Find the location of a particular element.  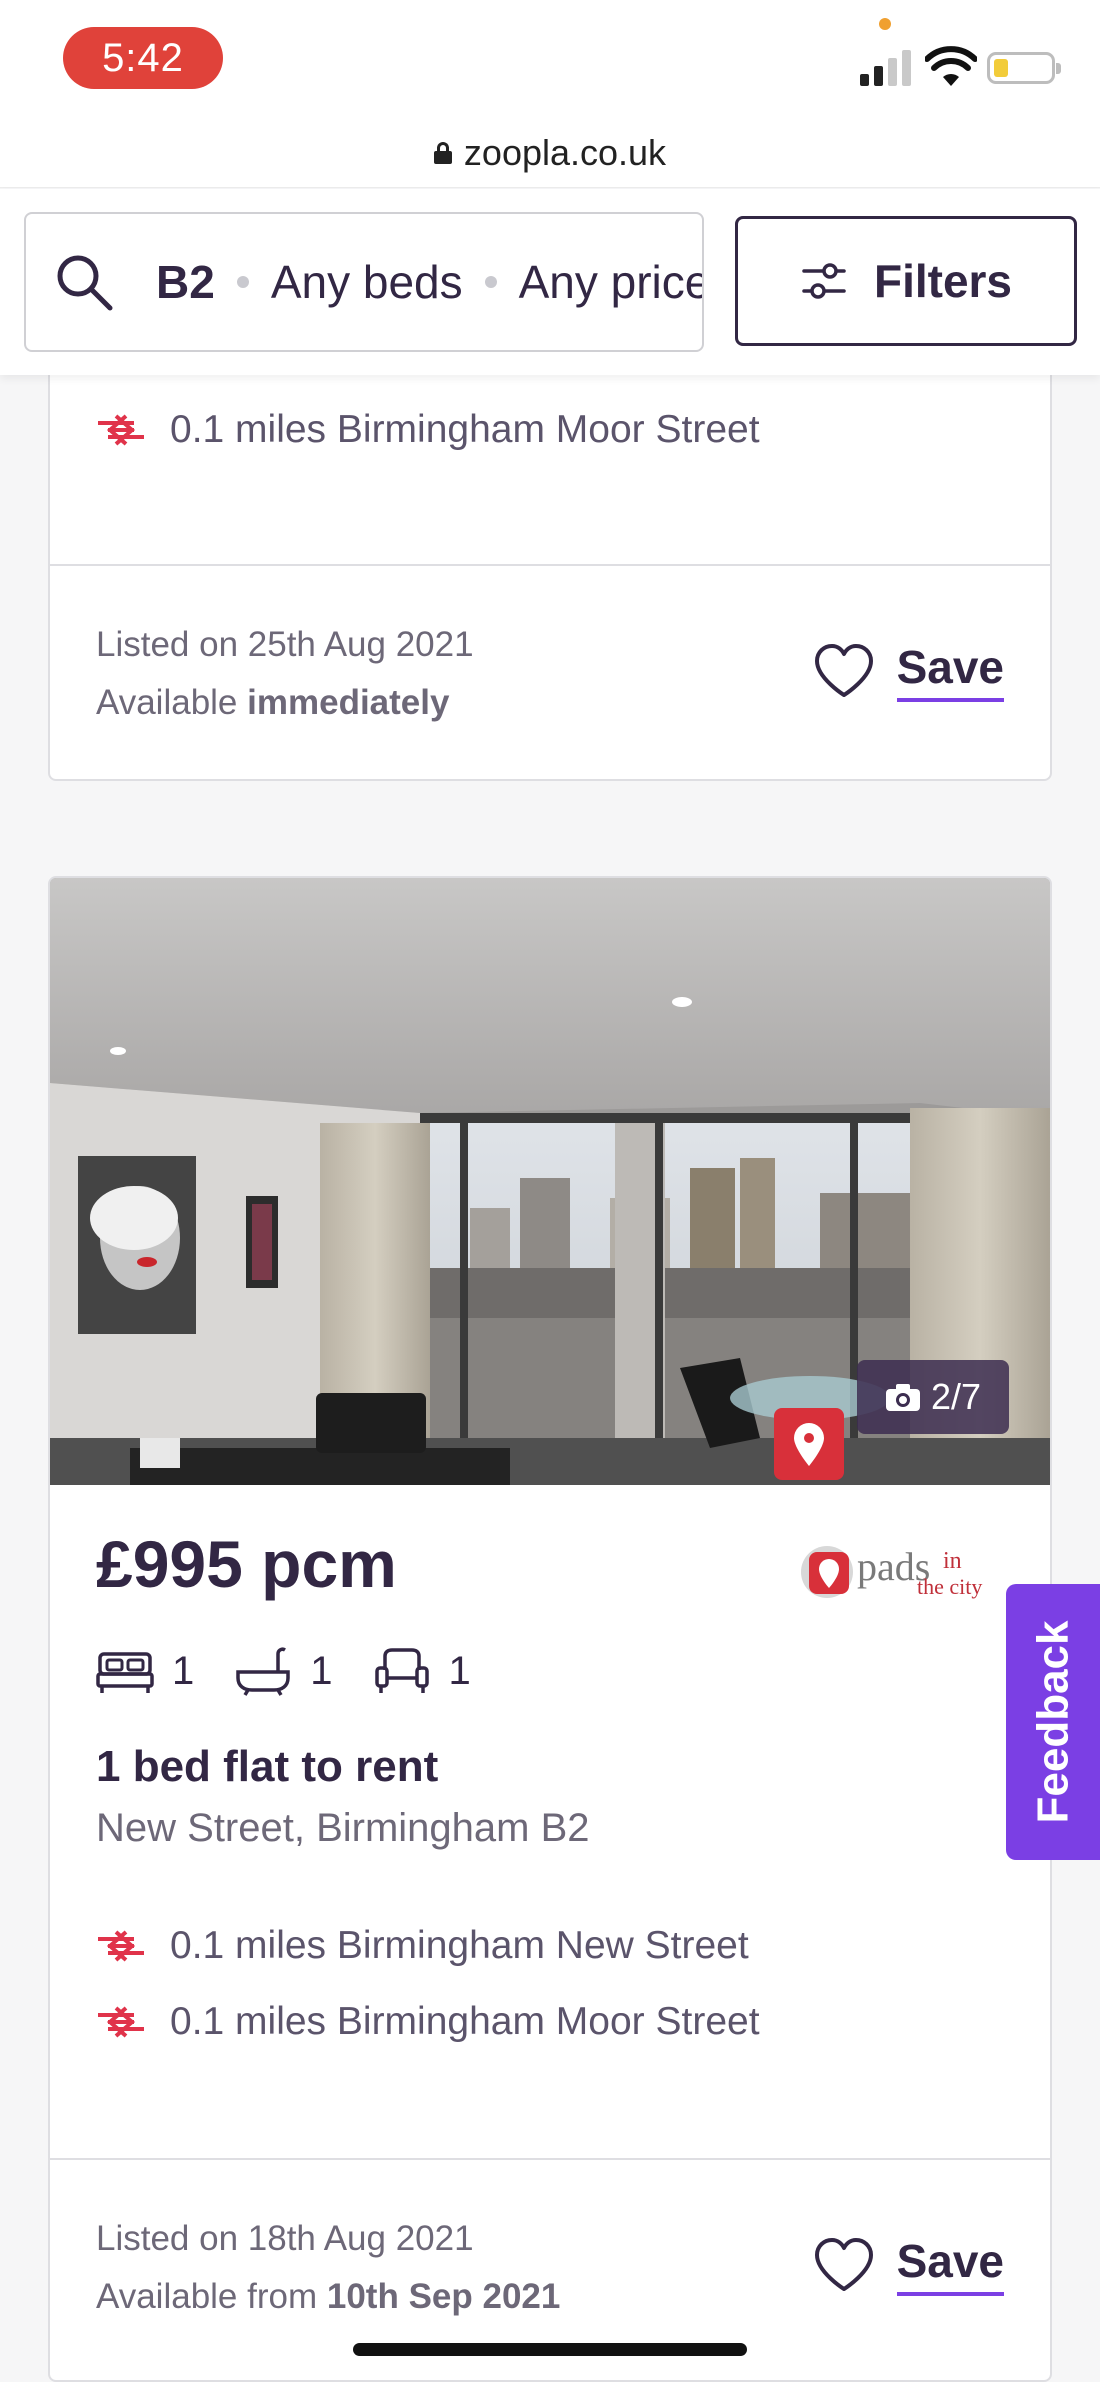

filters-label: Filters is located at coordinates (943, 281).